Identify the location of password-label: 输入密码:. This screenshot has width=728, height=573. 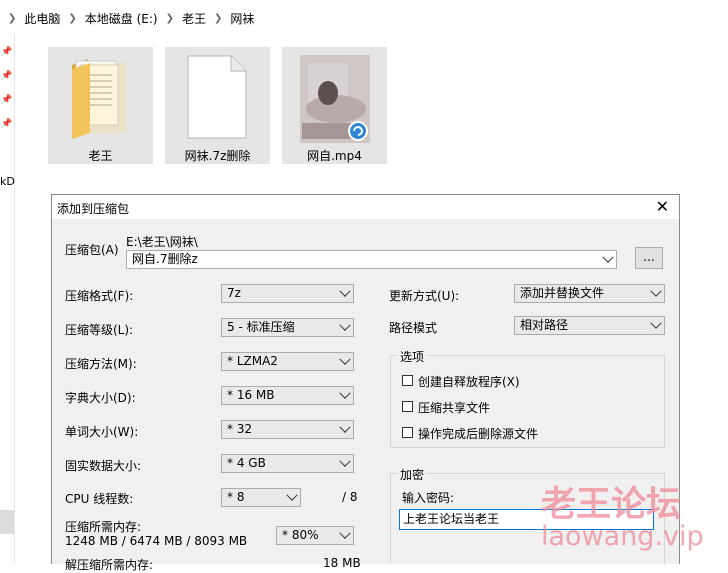
(428, 498).